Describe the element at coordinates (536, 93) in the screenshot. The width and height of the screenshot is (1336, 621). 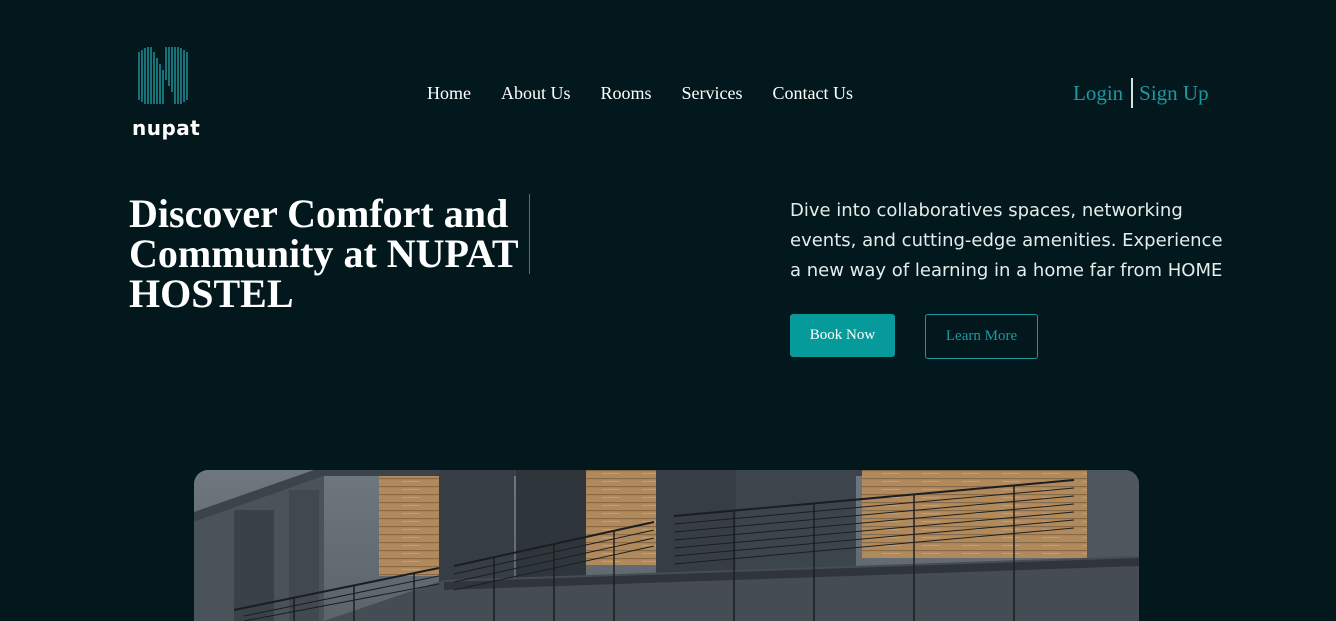
I see `nav-item-about-us: About Us` at that location.